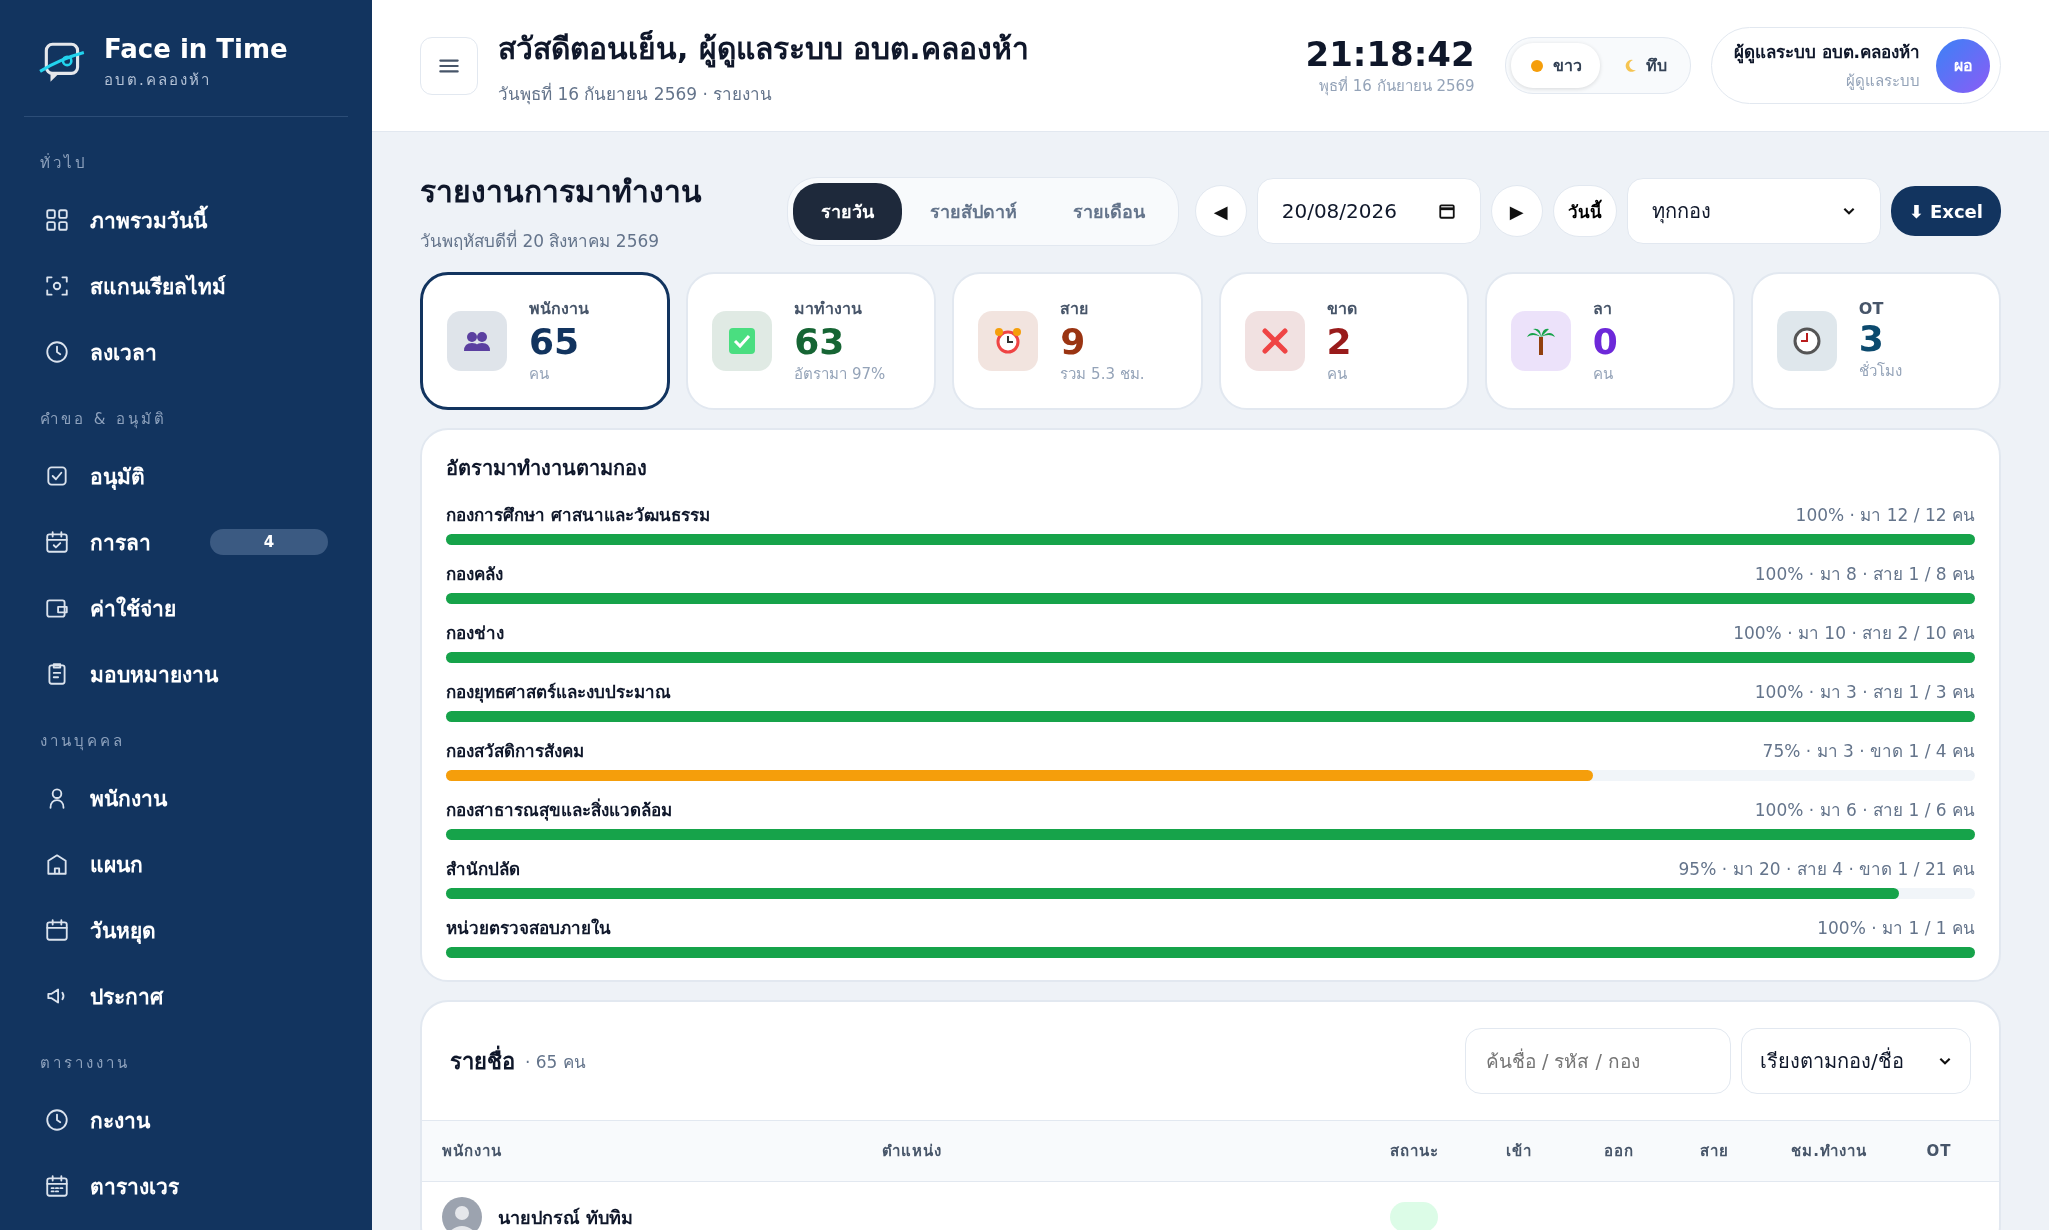 The width and height of the screenshot is (2049, 1230). I want to click on cal-icon, so click(57, 542).